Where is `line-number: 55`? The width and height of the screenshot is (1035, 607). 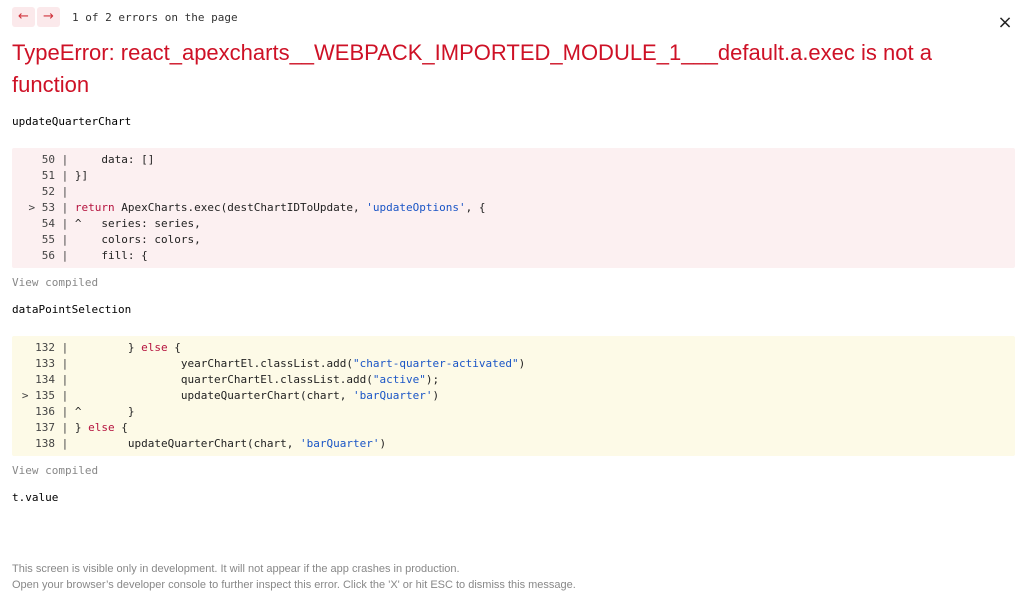
line-number: 55 is located at coordinates (48, 239).